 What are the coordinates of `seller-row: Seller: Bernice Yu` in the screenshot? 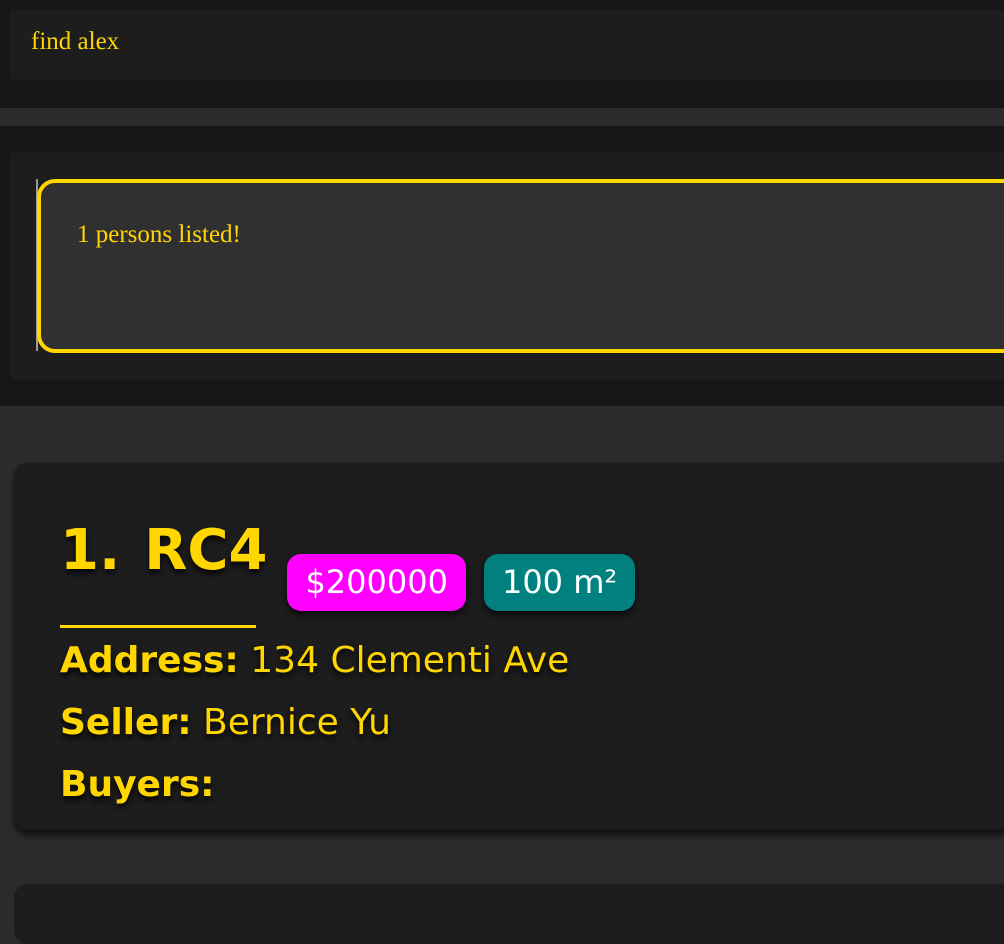 It's located at (225, 723).